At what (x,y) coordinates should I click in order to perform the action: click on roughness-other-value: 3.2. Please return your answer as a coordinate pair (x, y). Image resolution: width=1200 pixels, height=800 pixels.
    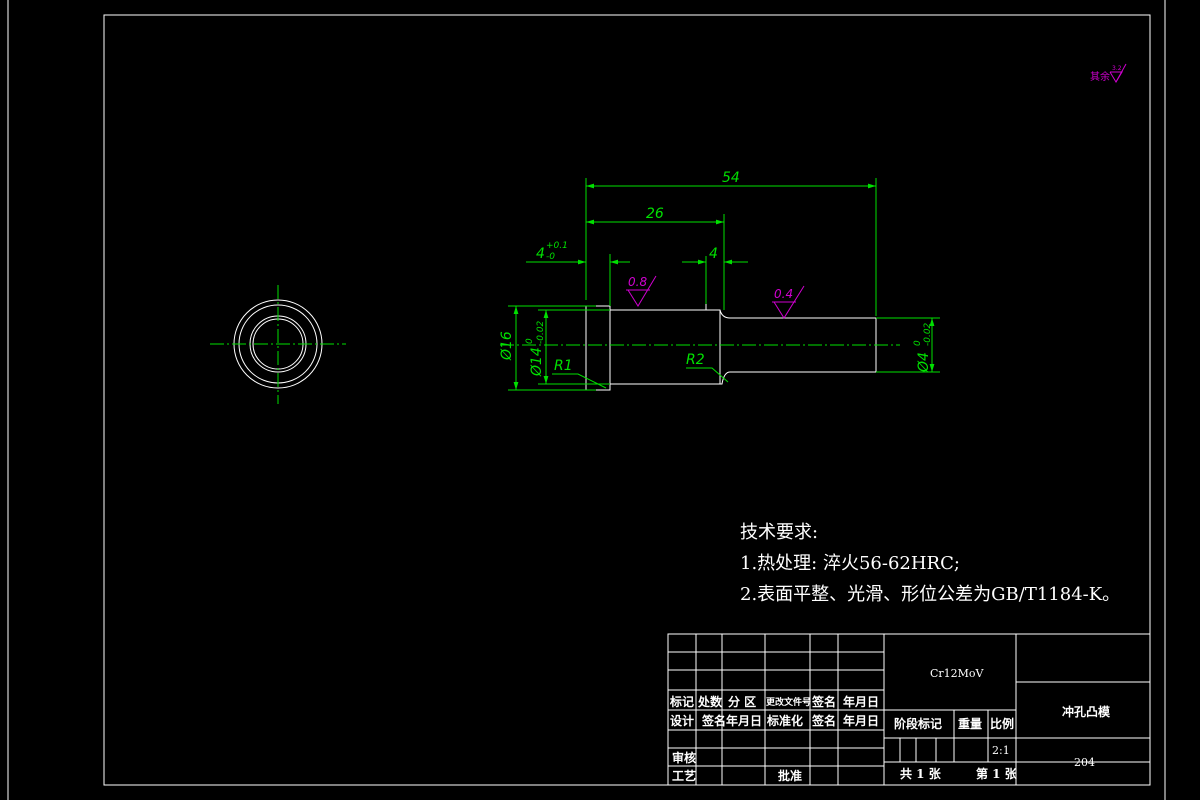
    Looking at the image, I should click on (1117, 68).